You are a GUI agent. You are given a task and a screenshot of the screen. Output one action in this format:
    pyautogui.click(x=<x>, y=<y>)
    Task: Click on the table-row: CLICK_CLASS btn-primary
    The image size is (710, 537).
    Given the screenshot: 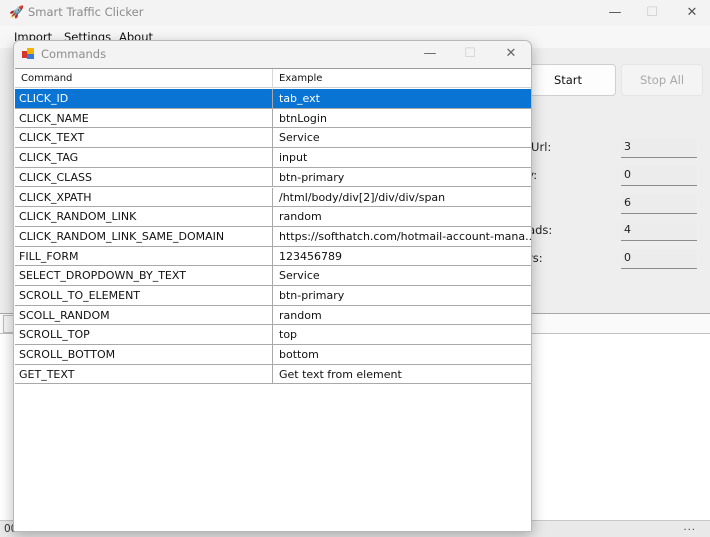 What is the action you would take?
    pyautogui.click(x=273, y=177)
    